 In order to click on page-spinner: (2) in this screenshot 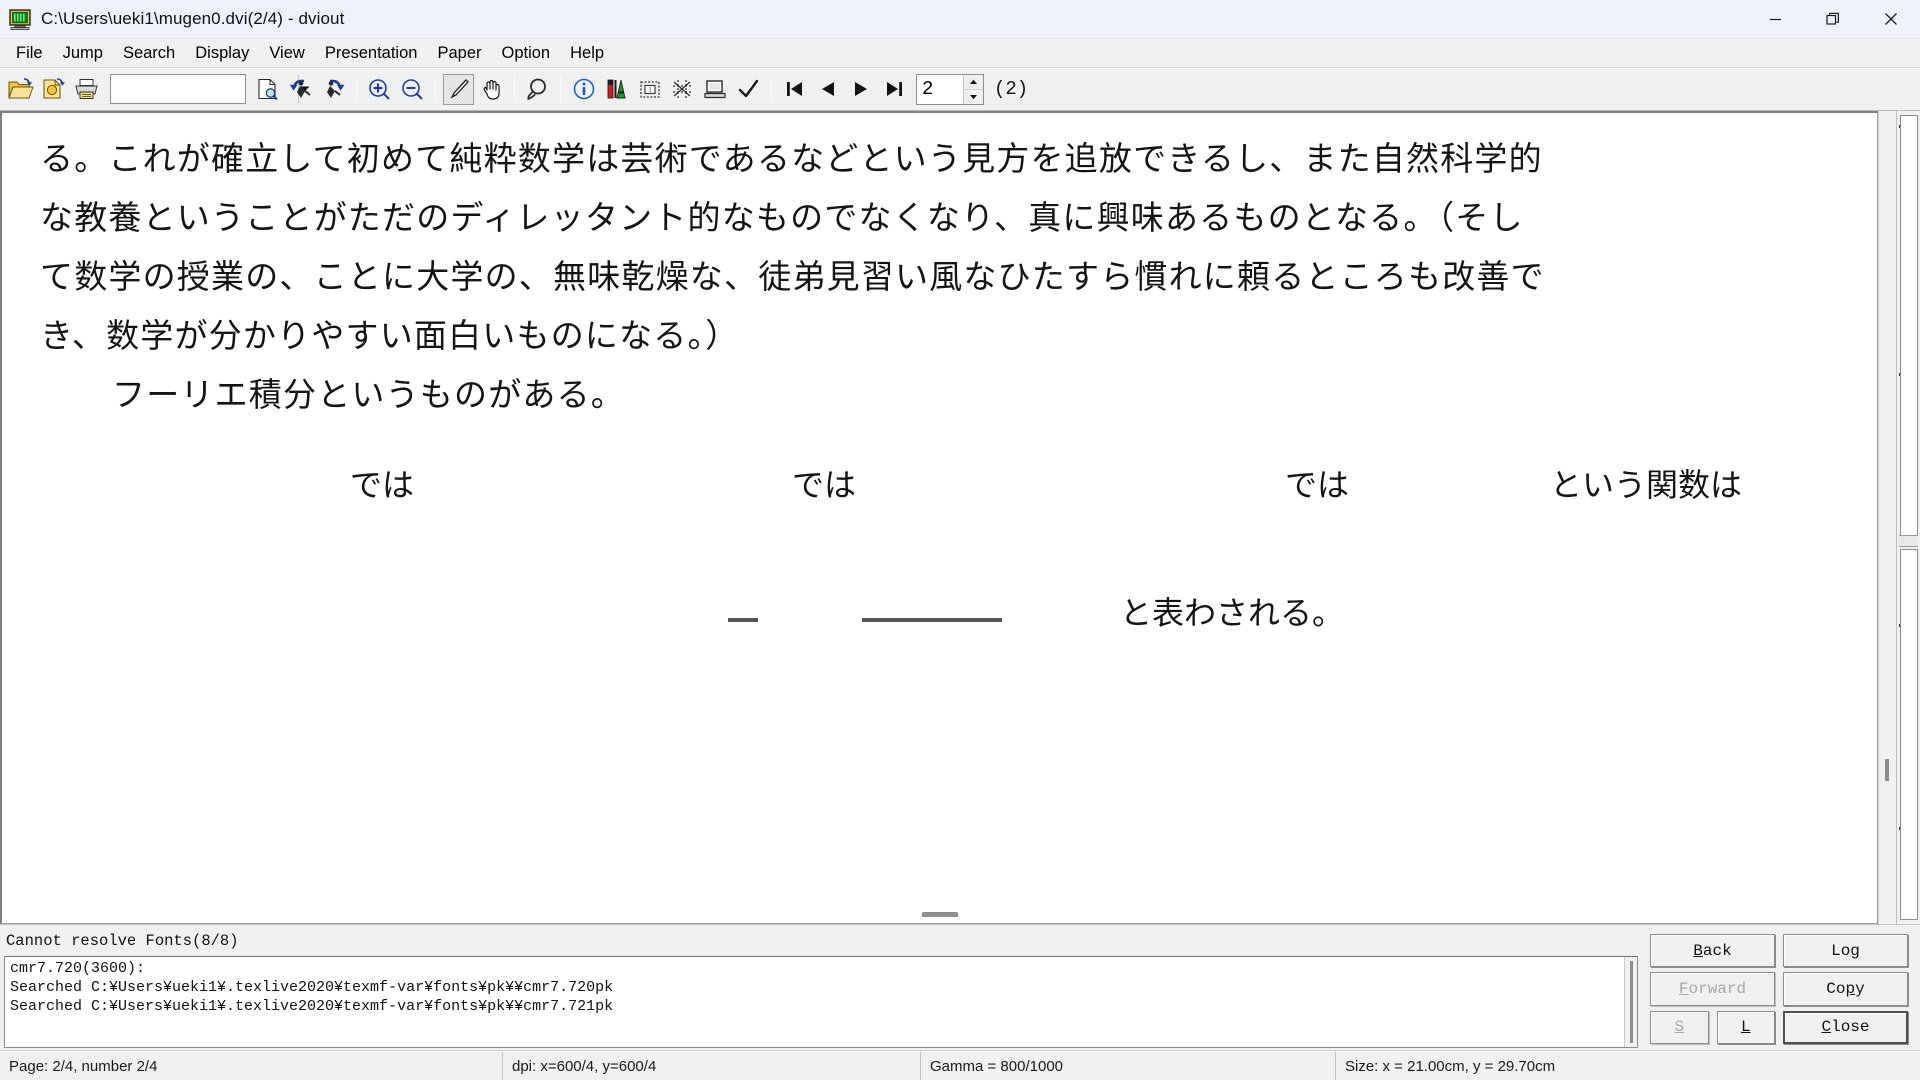, I will do `click(972, 89)`.